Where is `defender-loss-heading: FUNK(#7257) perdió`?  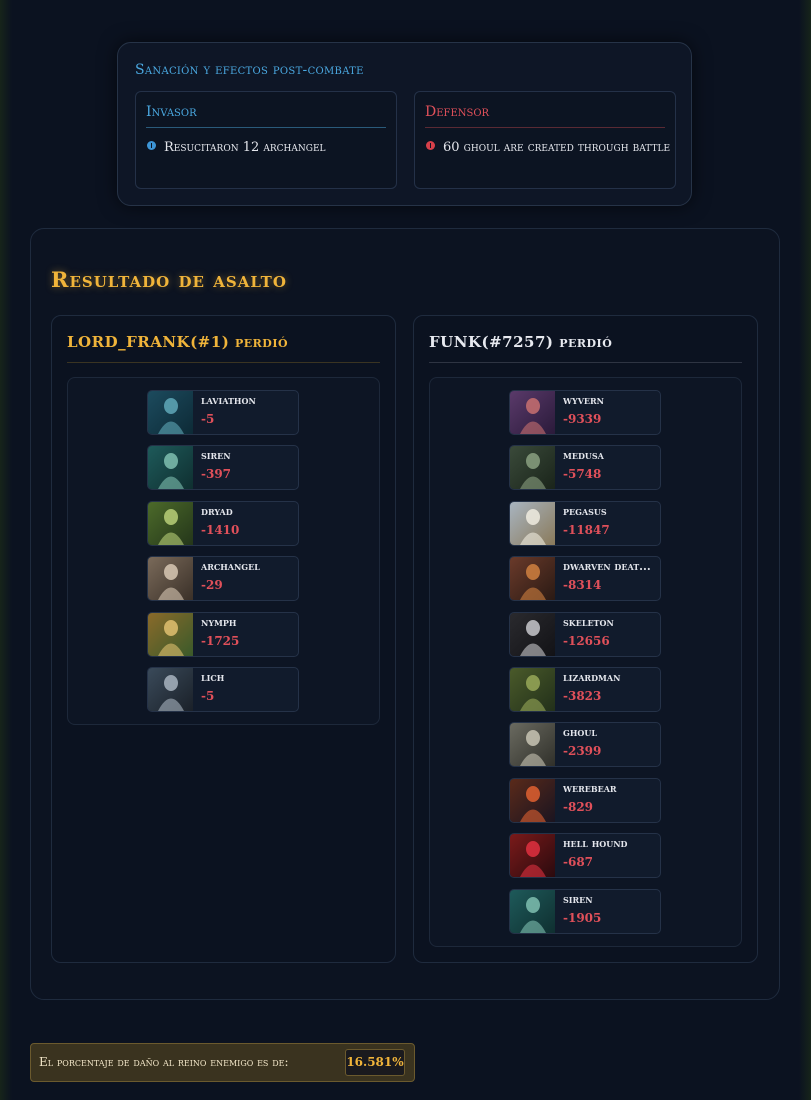 defender-loss-heading: FUNK(#7257) perdió is located at coordinates (585, 348).